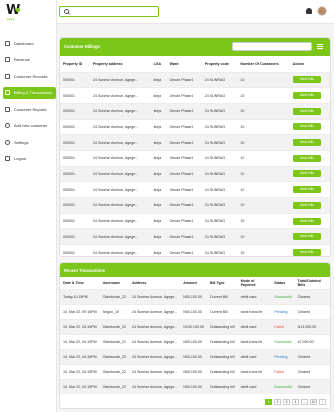 This screenshot has height=412, width=334. I want to click on table-cell: N13,000.00, so click(307, 326).